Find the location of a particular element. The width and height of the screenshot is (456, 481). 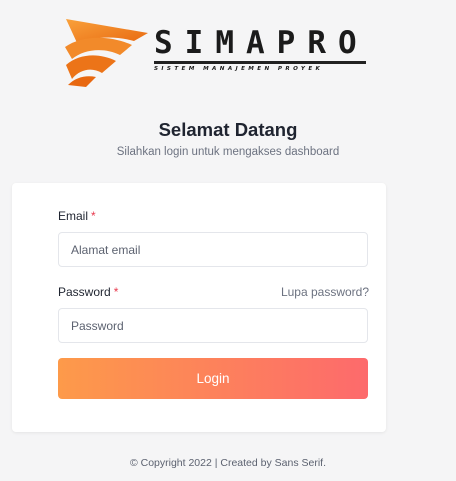

password-required-mark: * is located at coordinates (116, 292).